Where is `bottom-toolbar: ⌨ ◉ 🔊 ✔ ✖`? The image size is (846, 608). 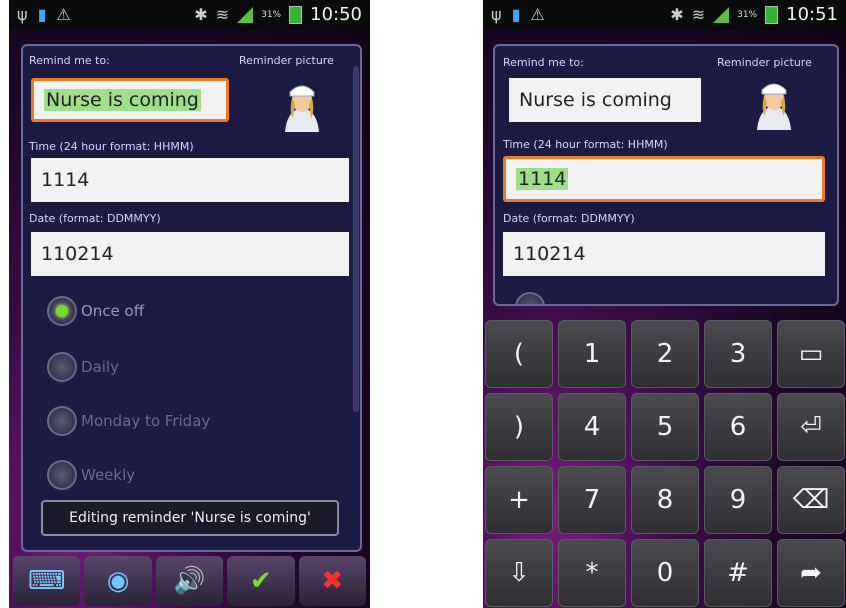 bottom-toolbar: ⌨ ◉ 🔊 ✔ ✖ is located at coordinates (189, 580).